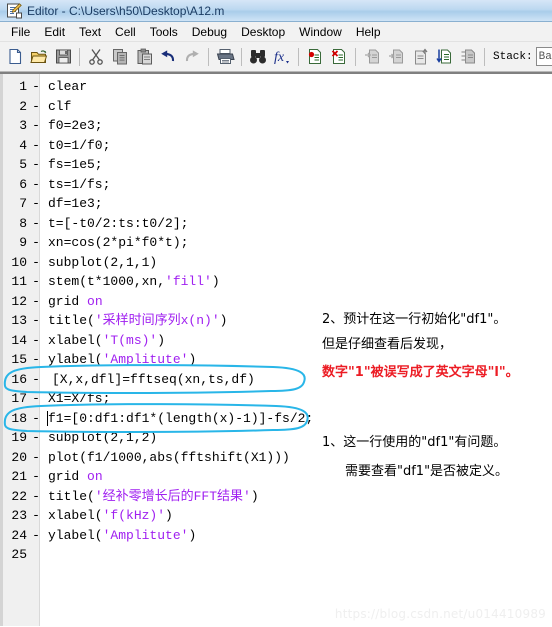 The height and width of the screenshot is (627, 552). Describe the element at coordinates (276, 399) in the screenshot. I see `code-line: 17 - X1=X/fs;` at that location.